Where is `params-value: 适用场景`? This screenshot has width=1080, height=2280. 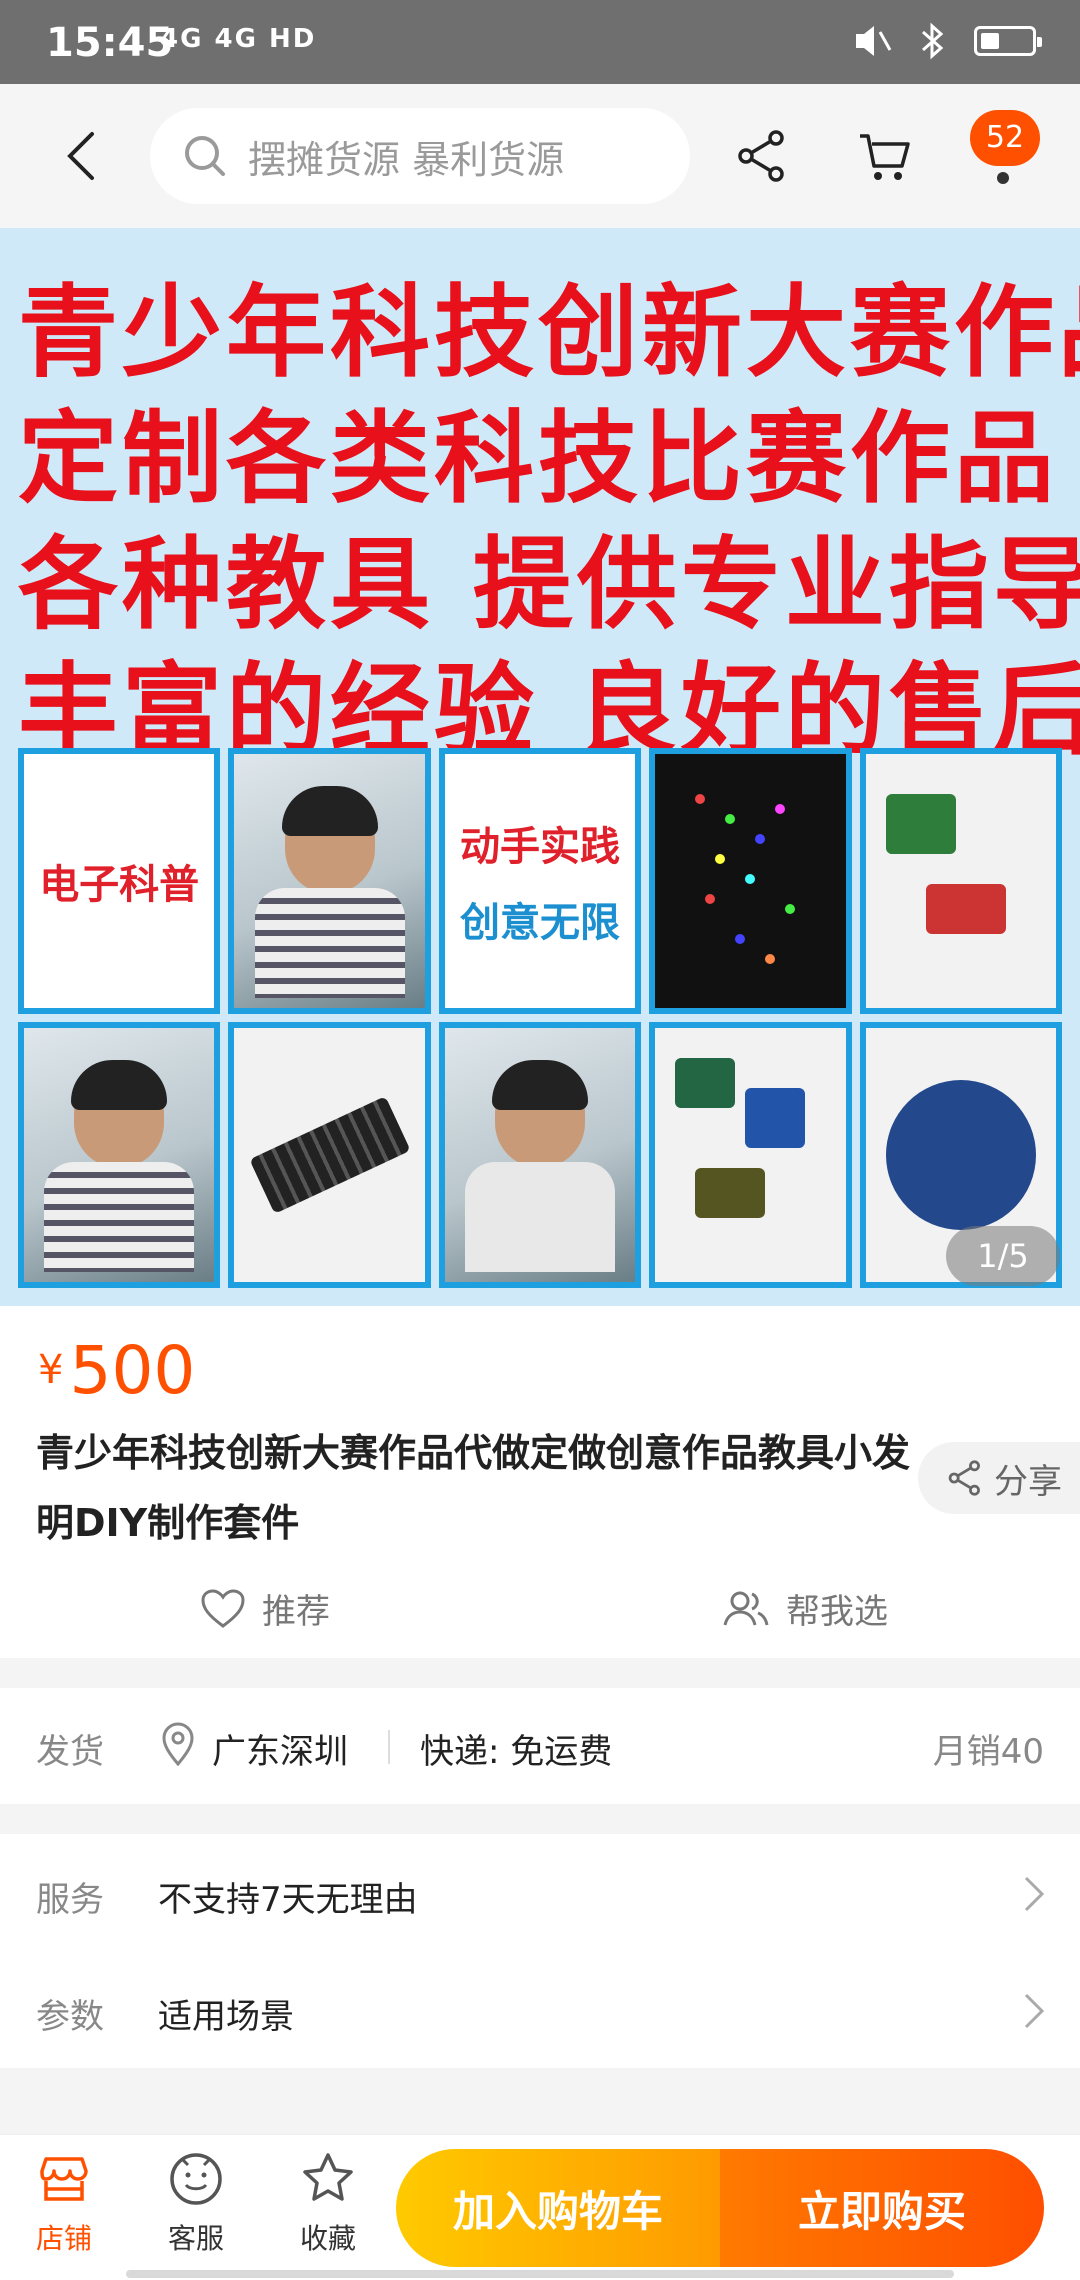 params-value: 适用场景 is located at coordinates (226, 2017).